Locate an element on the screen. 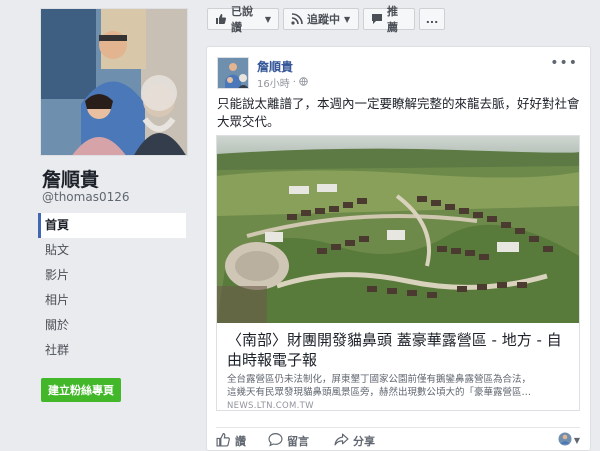 The width and height of the screenshot is (600, 451). share-action-button: 分享 is located at coordinates (354, 441).